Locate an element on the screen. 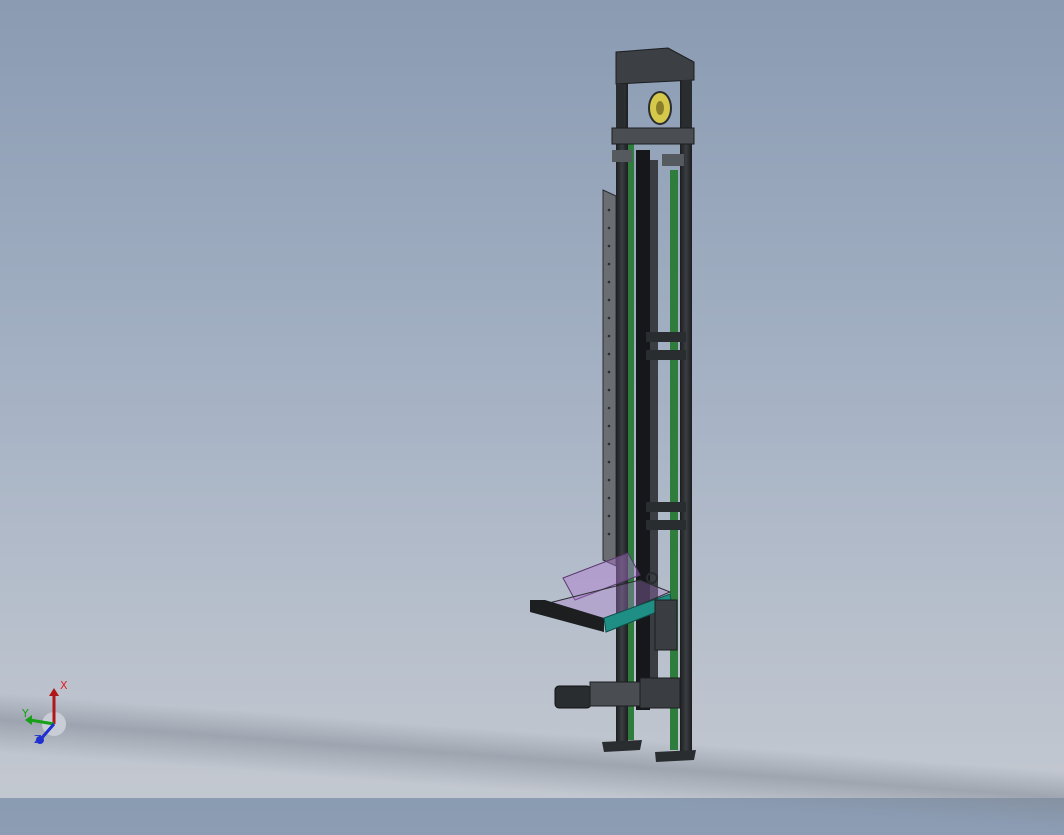 The image size is (1064, 835). coordinate-triad: X Y Z is located at coordinates (48, 714).